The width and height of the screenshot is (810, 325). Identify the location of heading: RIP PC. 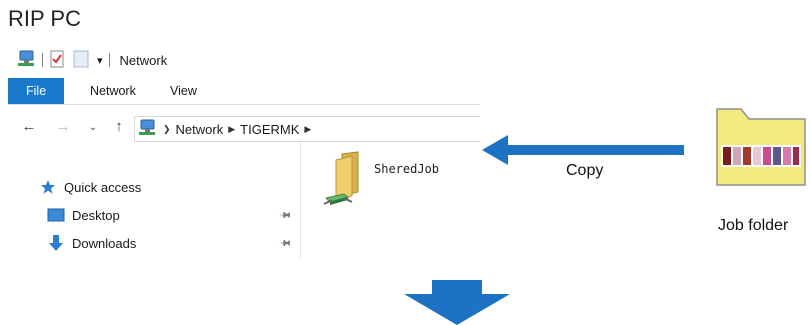
(44, 18).